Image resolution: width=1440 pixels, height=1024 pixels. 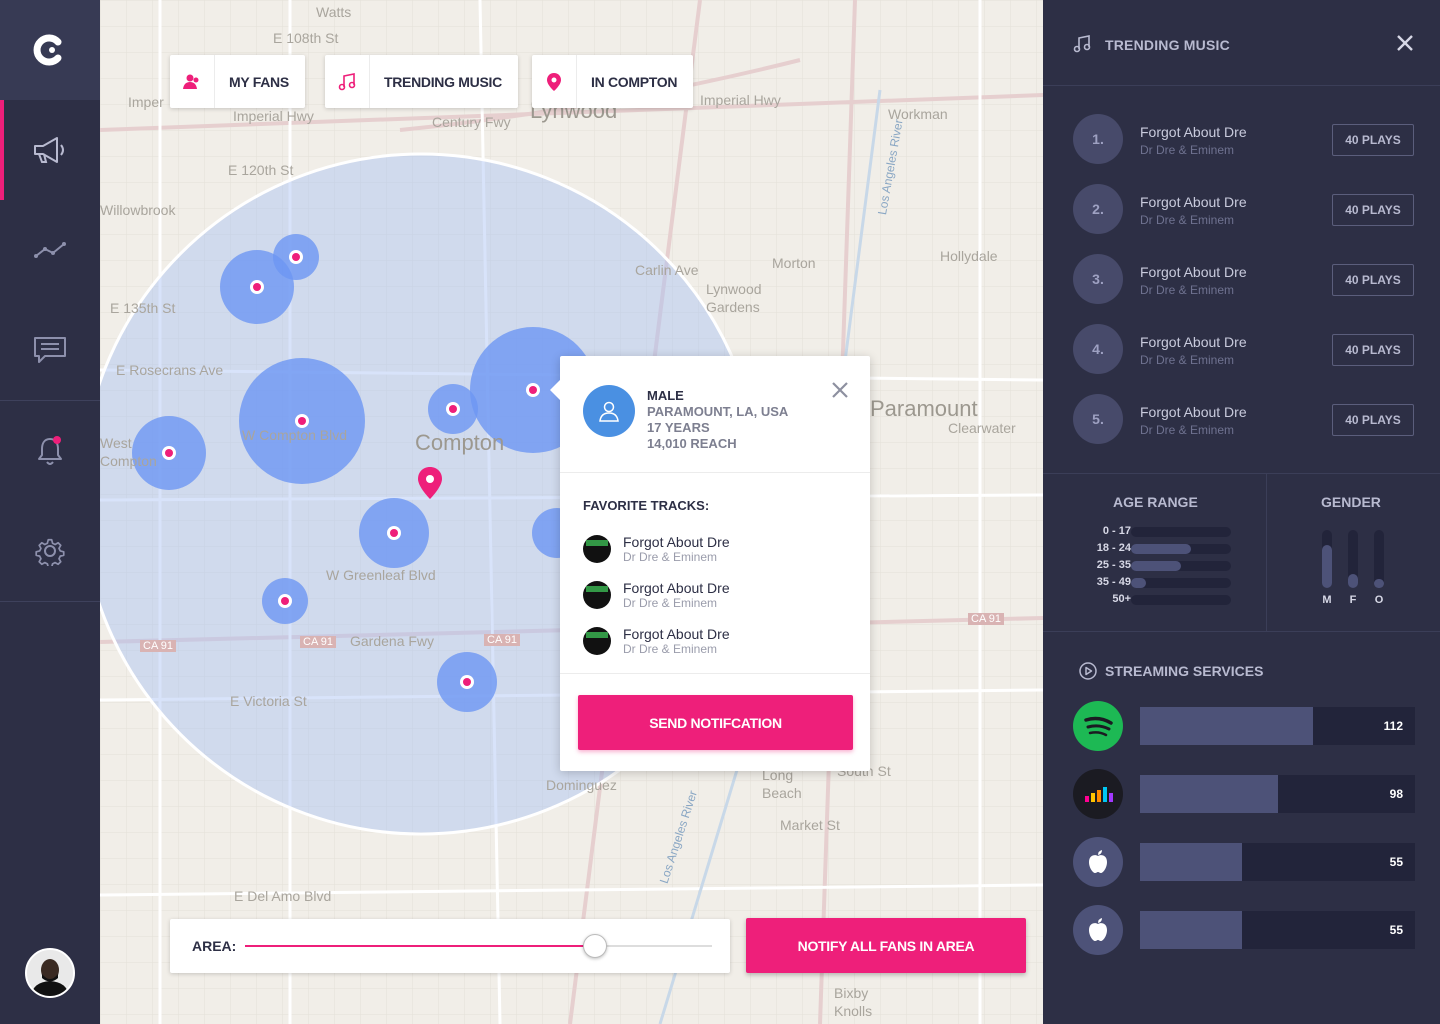 What do you see at coordinates (170, 370) in the screenshot?
I see `map-label: E Rosecrans Ave` at bounding box center [170, 370].